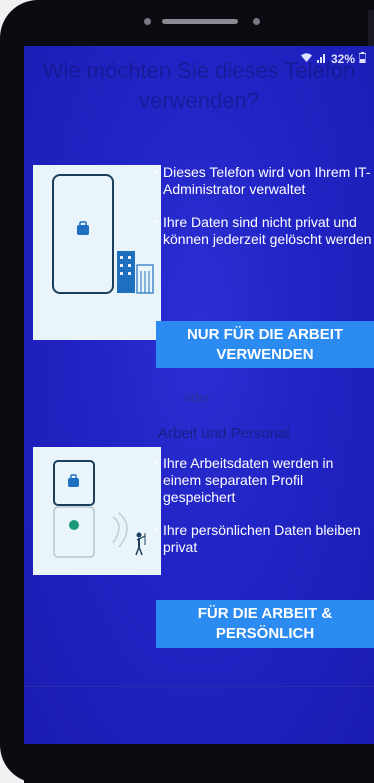 The image size is (374, 783). What do you see at coordinates (199, 686) in the screenshot?
I see `navigation-bar-divider` at bounding box center [199, 686].